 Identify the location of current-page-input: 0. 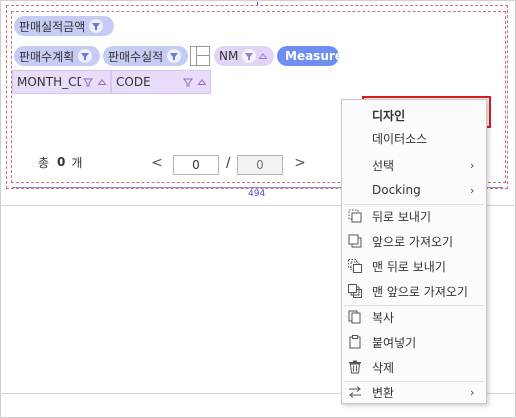
(196, 165).